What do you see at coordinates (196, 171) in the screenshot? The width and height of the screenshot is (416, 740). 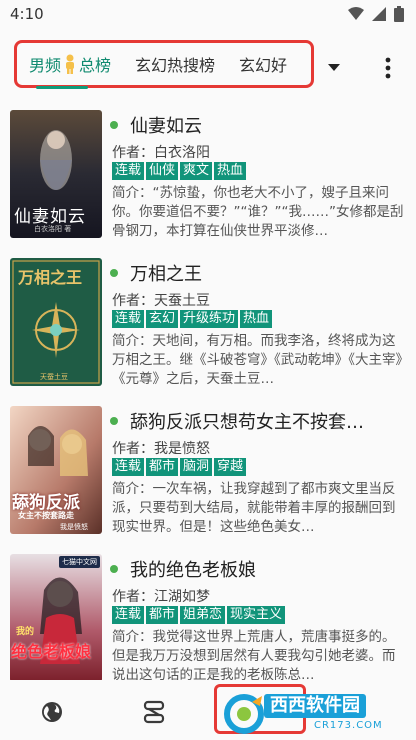 I see `tag: 爽文` at bounding box center [196, 171].